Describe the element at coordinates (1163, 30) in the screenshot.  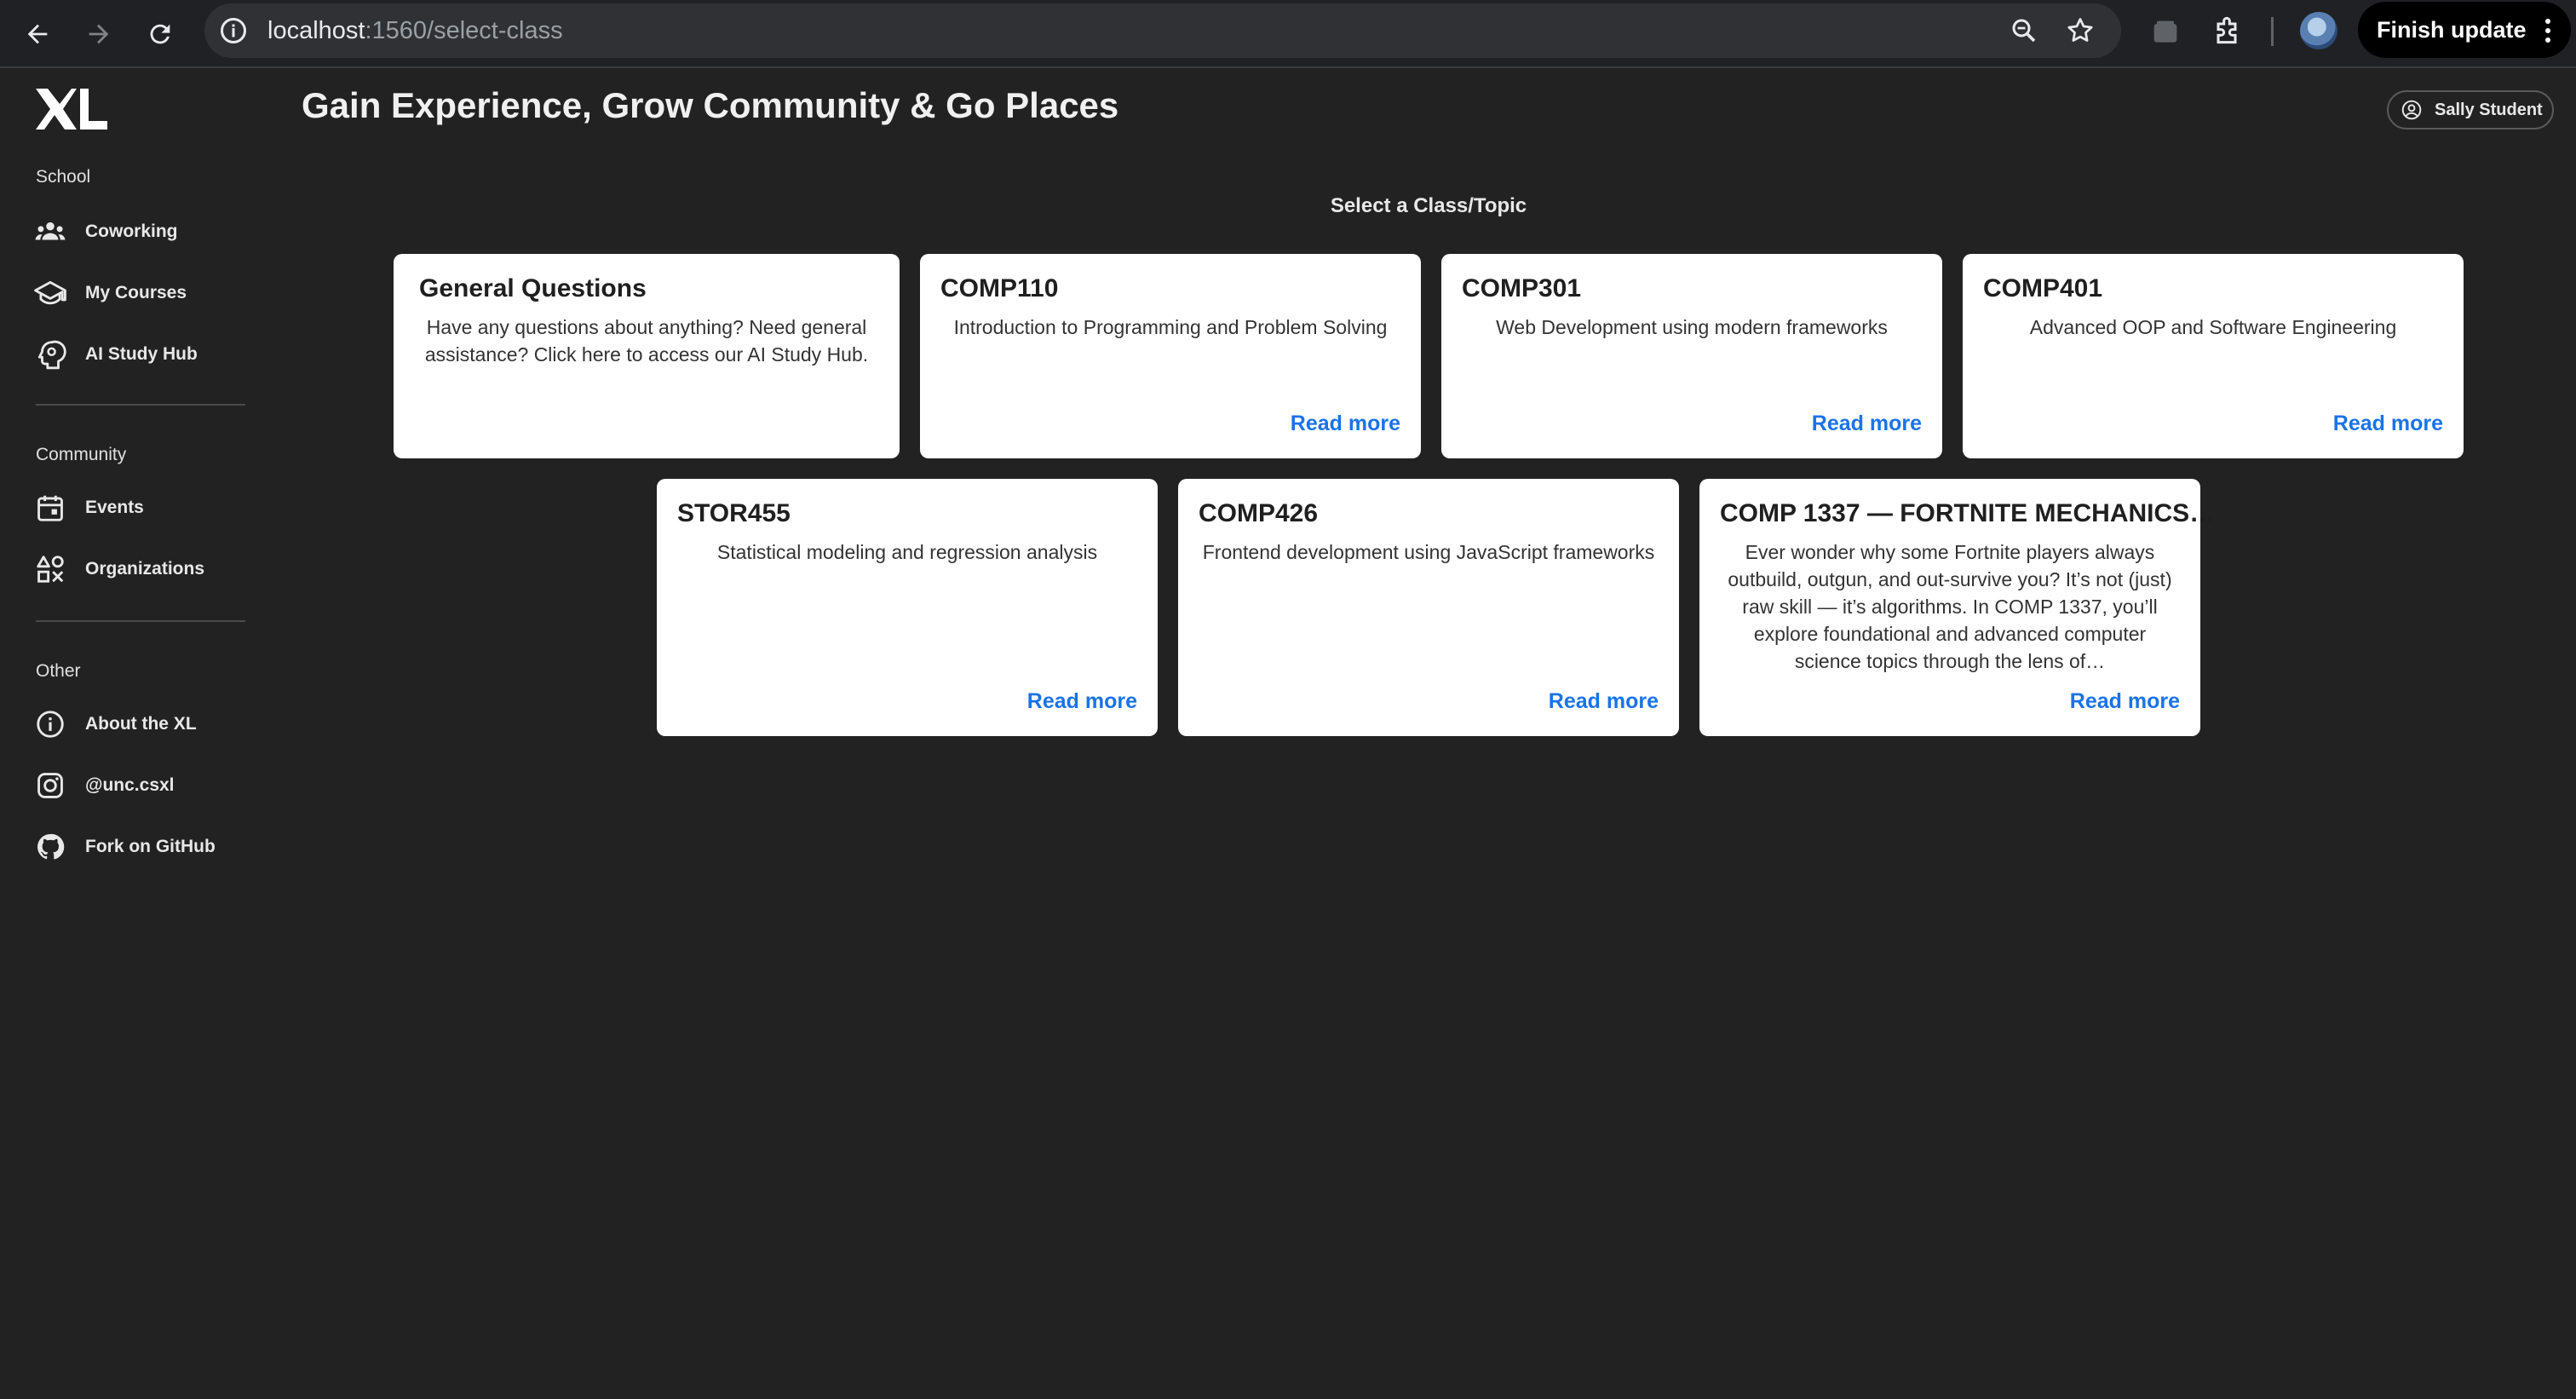
I see `address-bar: localhost:1560/select-class` at that location.